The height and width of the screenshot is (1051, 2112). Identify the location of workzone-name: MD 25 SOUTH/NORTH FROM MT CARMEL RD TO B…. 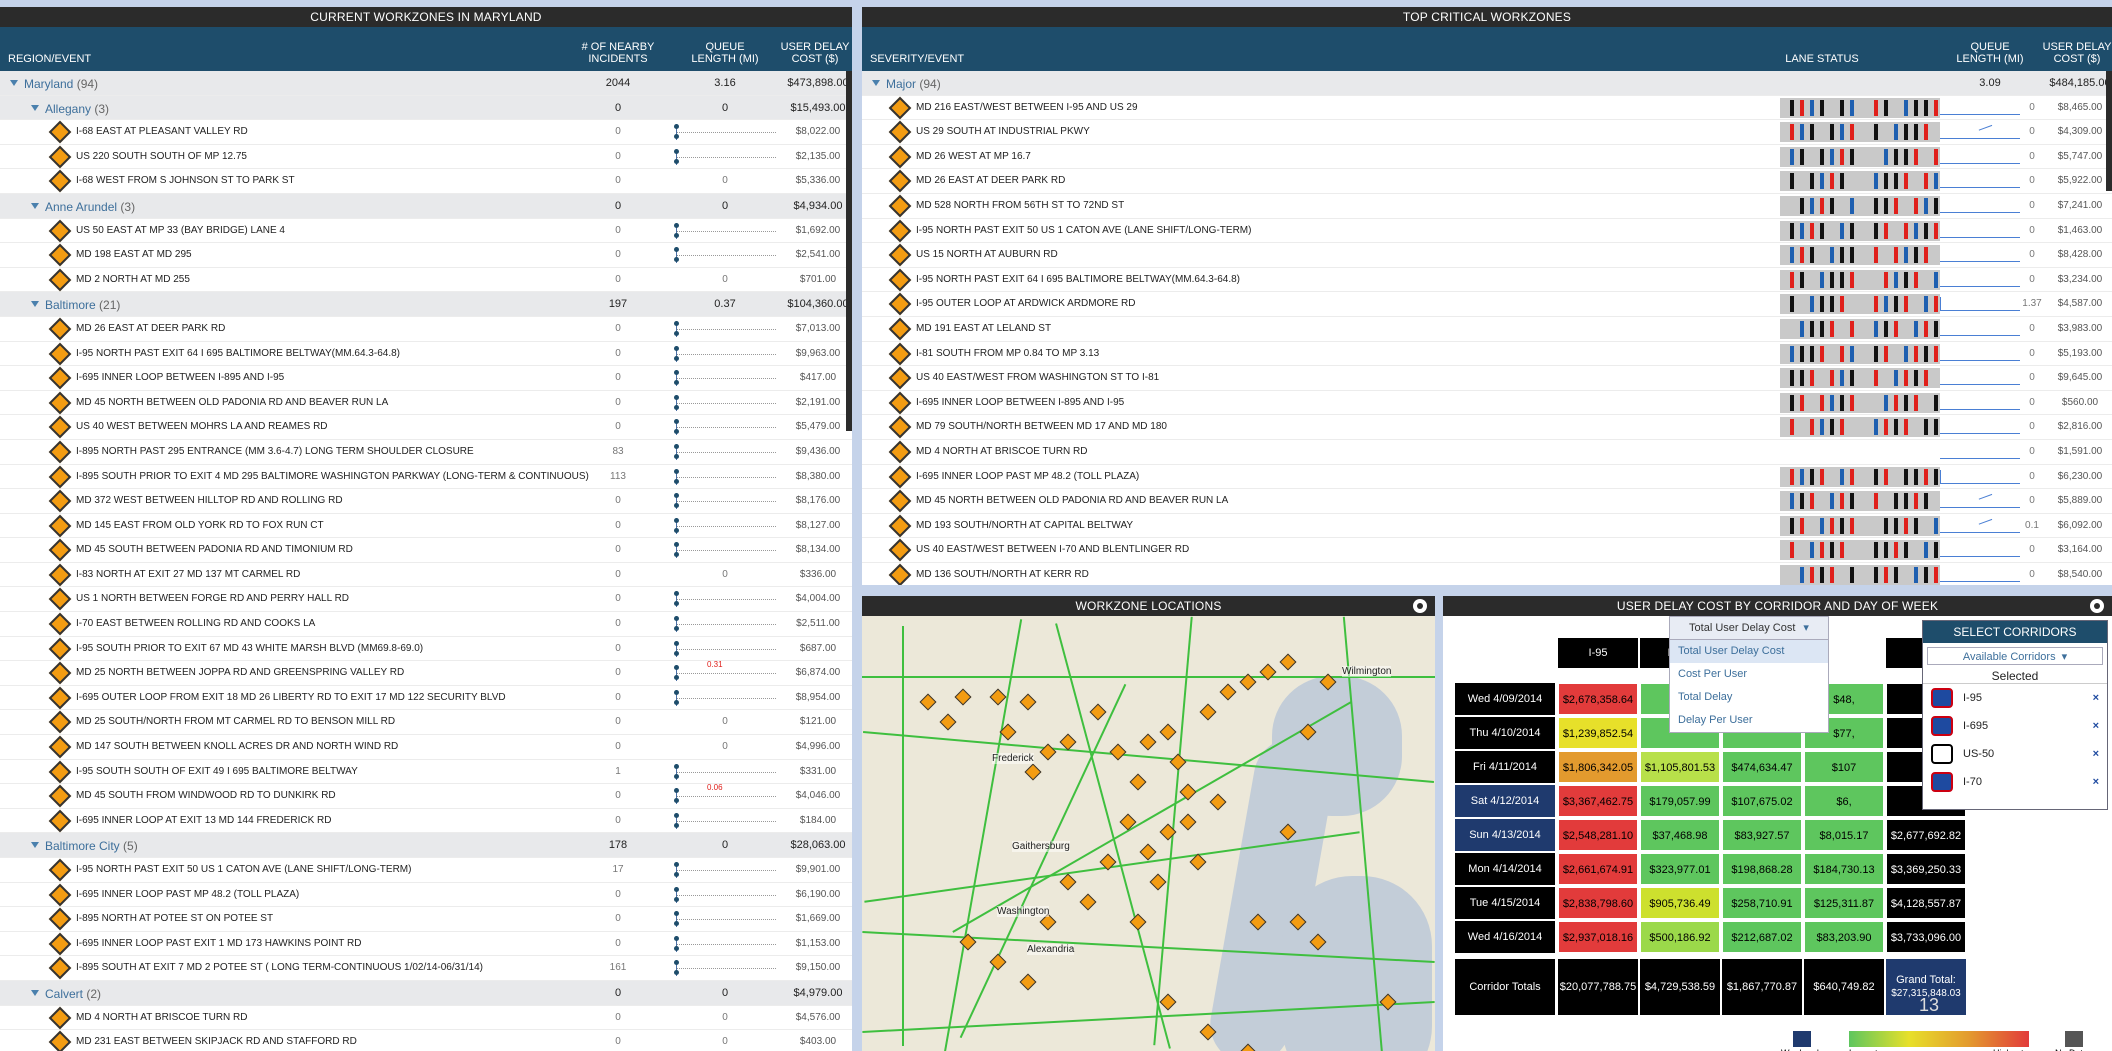
(235, 721).